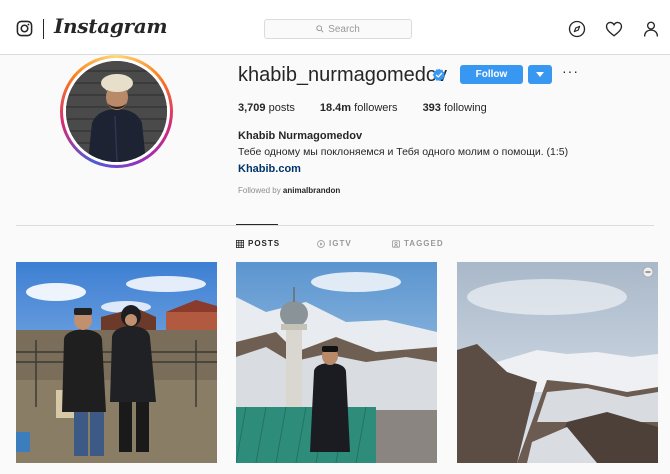 The height and width of the screenshot is (474, 670). I want to click on tab-posts-label: POSTS, so click(264, 243).